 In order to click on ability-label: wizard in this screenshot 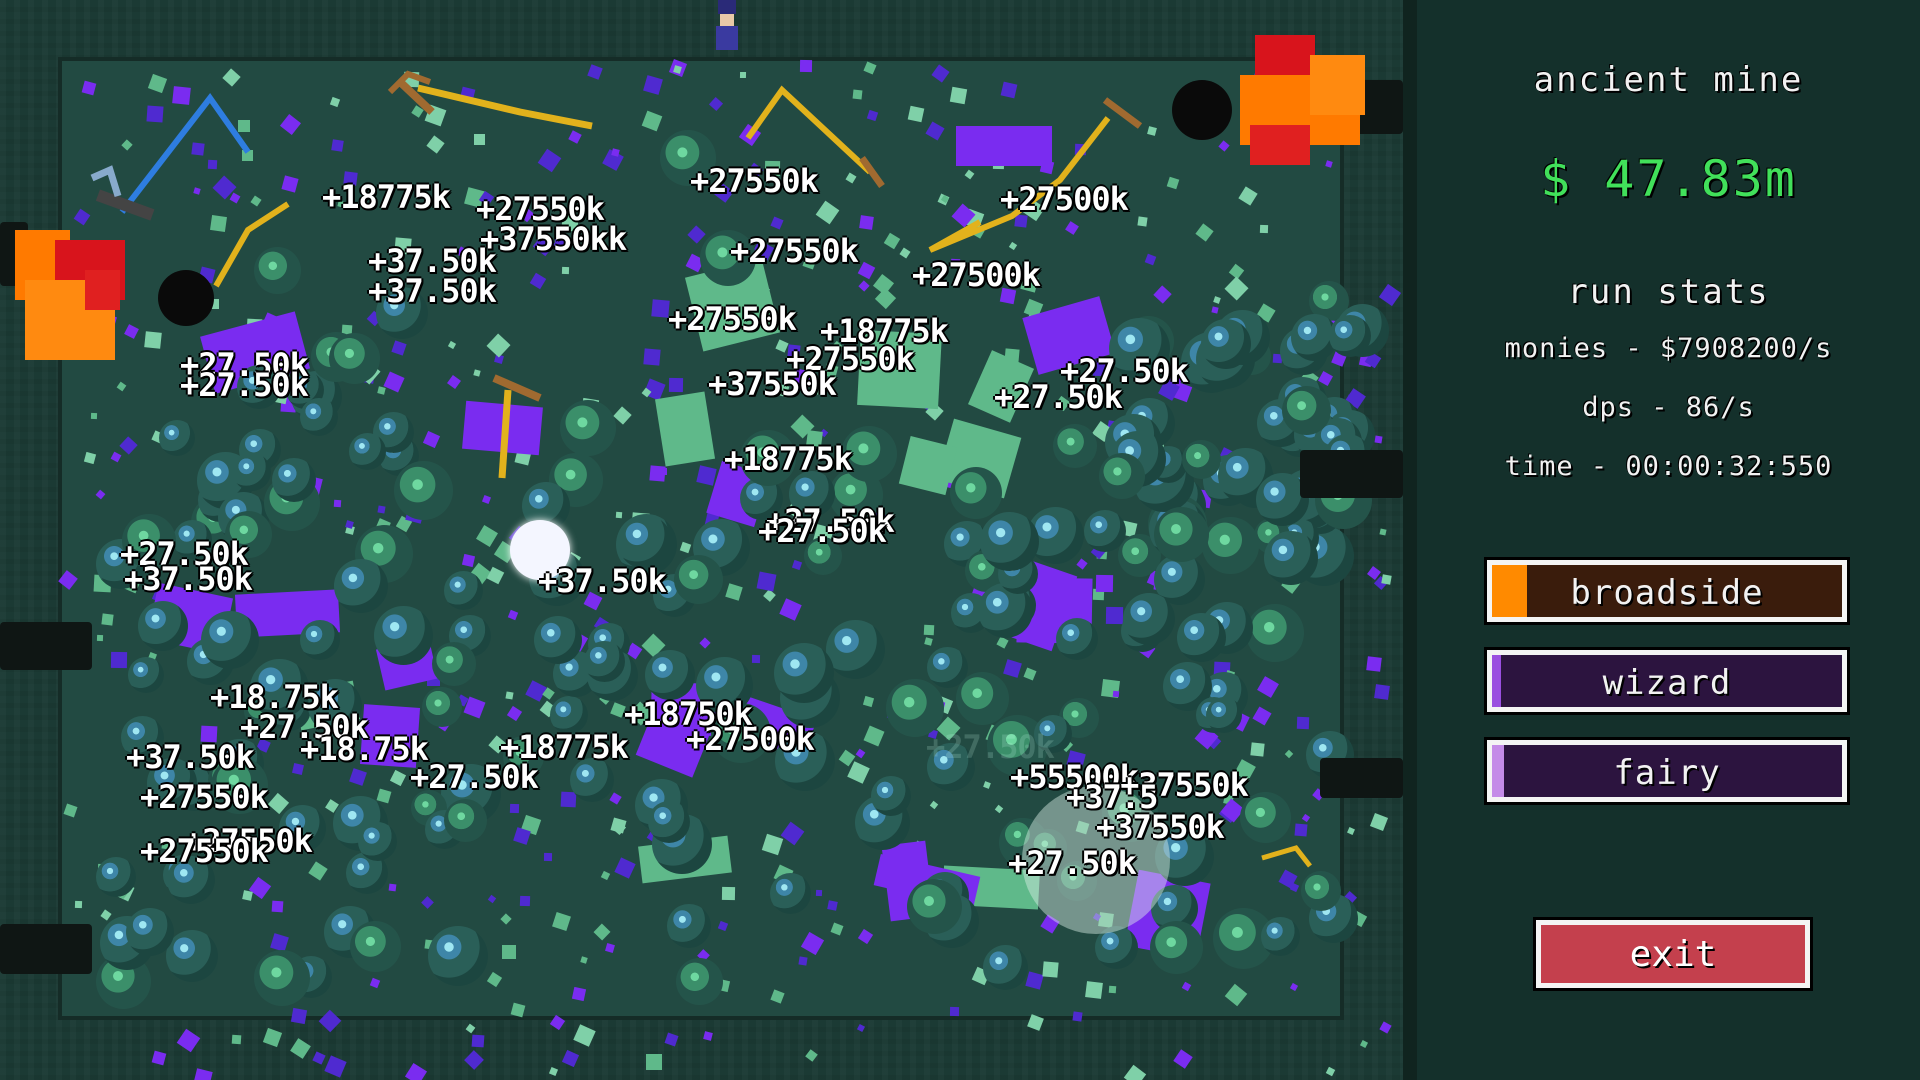, I will do `click(1667, 683)`.